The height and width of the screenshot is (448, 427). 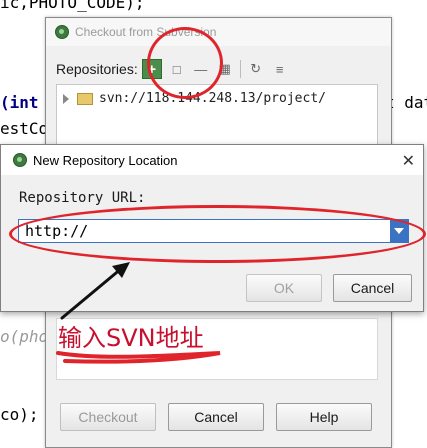 What do you see at coordinates (19, 414) in the screenshot?
I see `code-line: co);` at bounding box center [19, 414].